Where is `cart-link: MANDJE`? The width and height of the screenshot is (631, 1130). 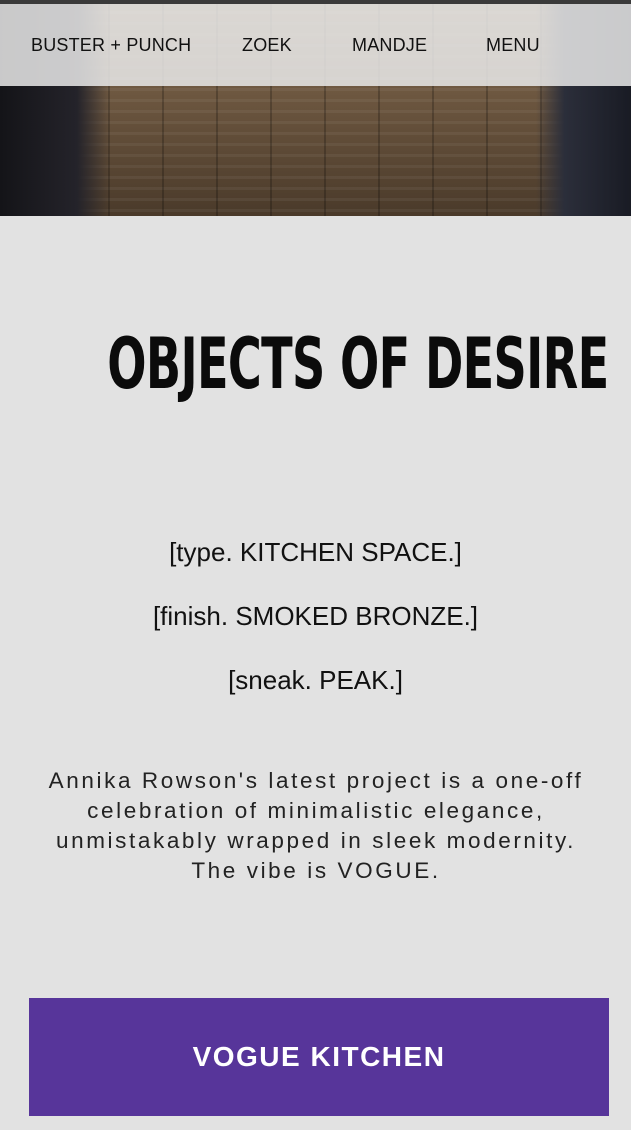 cart-link: MANDJE is located at coordinates (389, 45).